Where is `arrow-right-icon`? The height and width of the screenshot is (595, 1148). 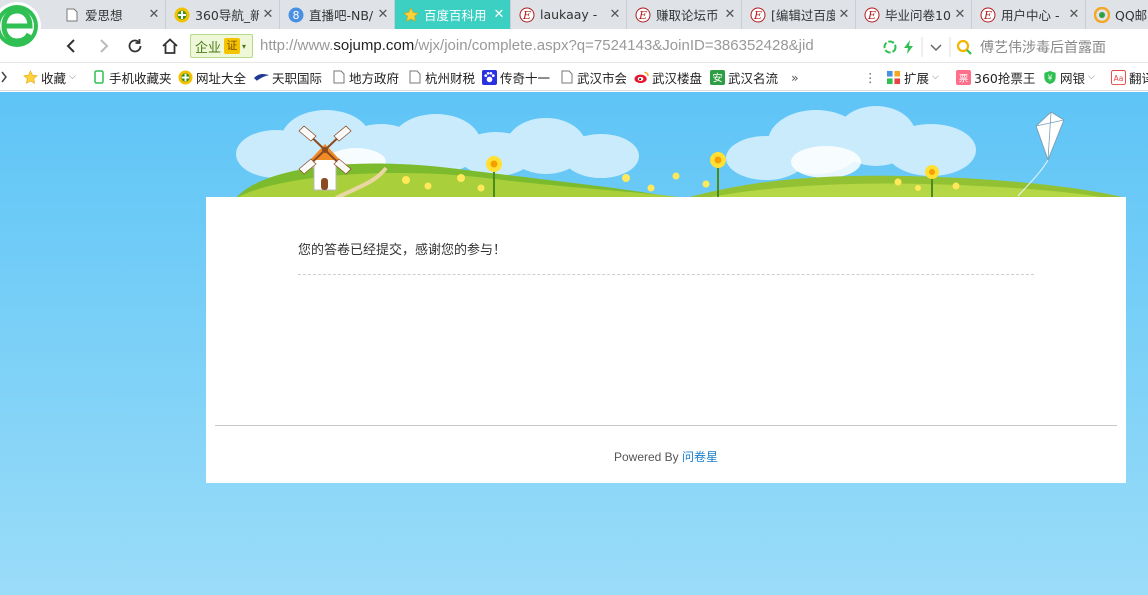 arrow-right-icon is located at coordinates (104, 46).